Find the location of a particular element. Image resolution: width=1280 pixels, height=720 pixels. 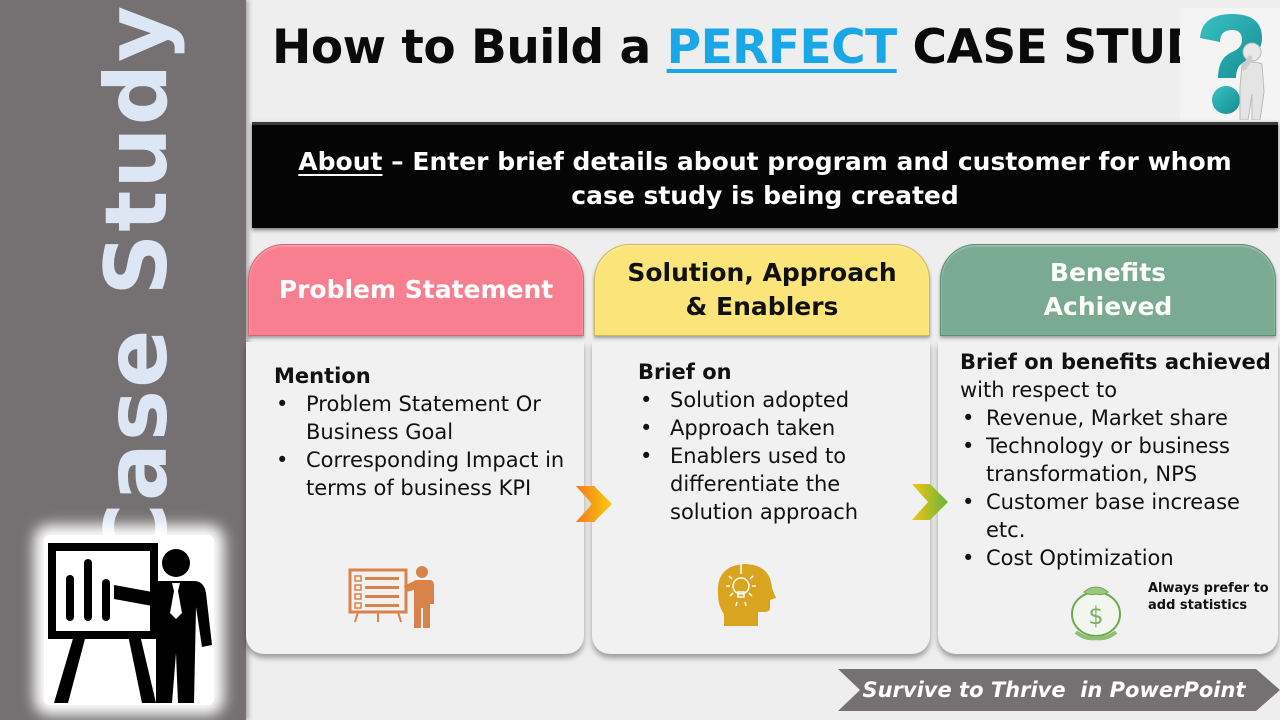

benefits-header: Benefits Achieved is located at coordinates (1108, 290).